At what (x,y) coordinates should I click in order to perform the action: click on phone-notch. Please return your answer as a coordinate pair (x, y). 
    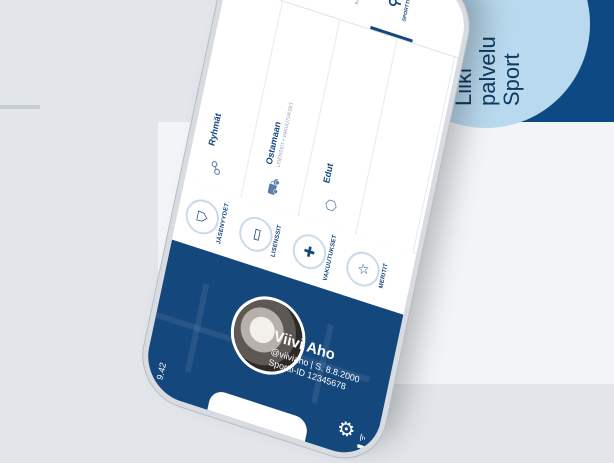
    Looking at the image, I should click on (258, 415).